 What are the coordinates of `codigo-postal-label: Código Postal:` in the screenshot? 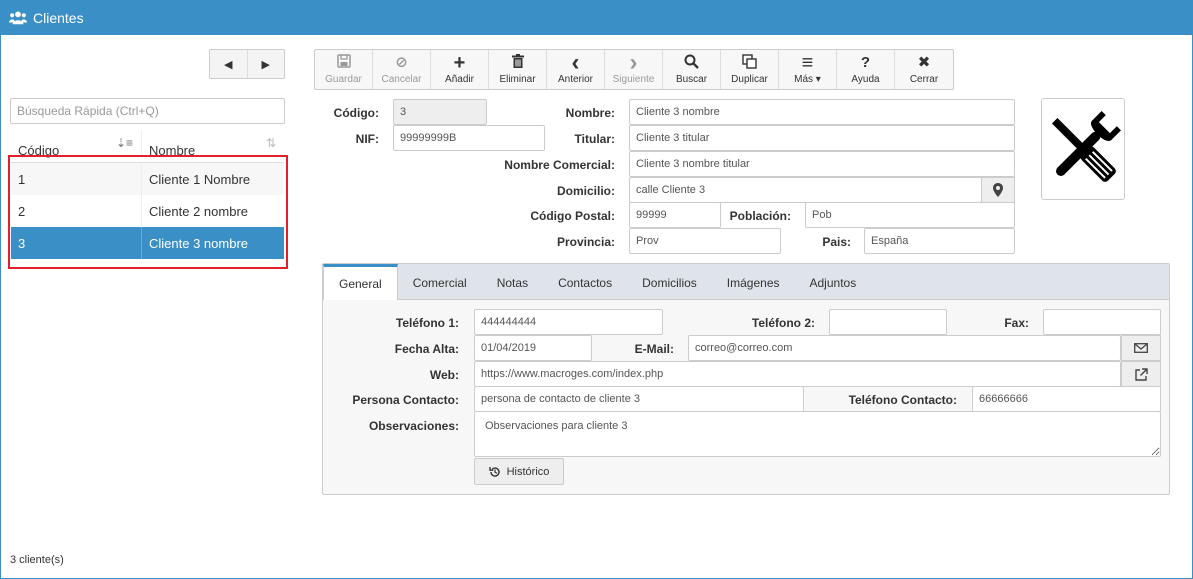 It's located at (572, 216).